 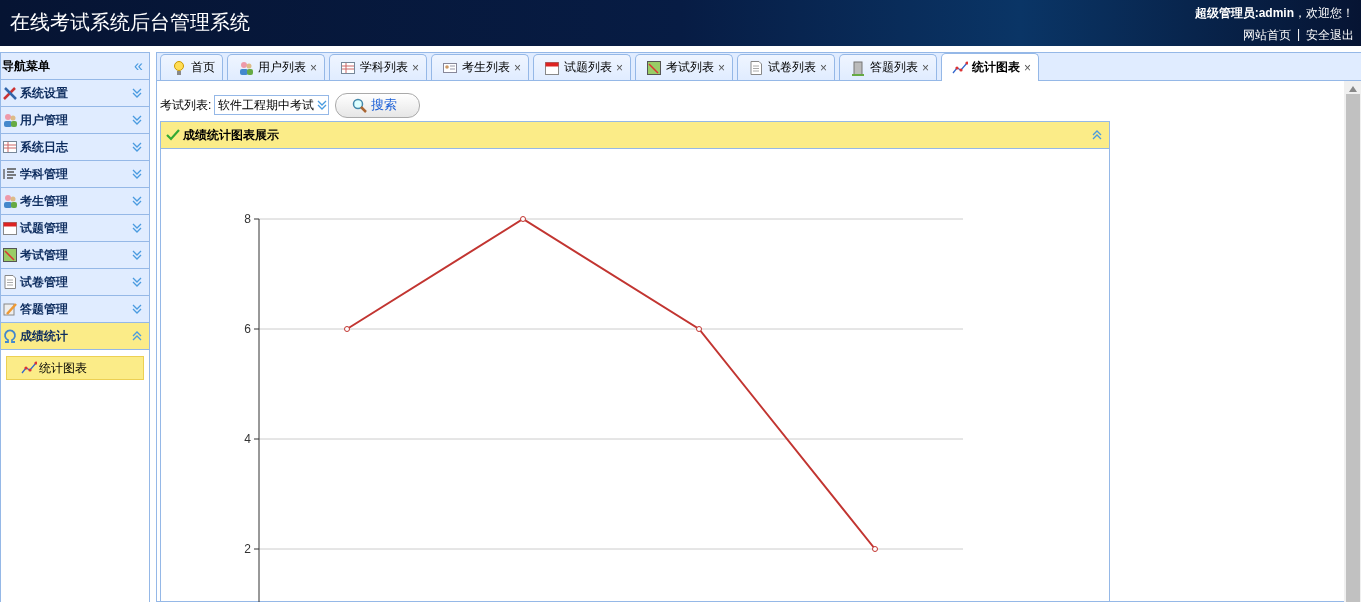 What do you see at coordinates (129, 22) in the screenshot?
I see `app-title: 在线考试系统后台管理系统` at bounding box center [129, 22].